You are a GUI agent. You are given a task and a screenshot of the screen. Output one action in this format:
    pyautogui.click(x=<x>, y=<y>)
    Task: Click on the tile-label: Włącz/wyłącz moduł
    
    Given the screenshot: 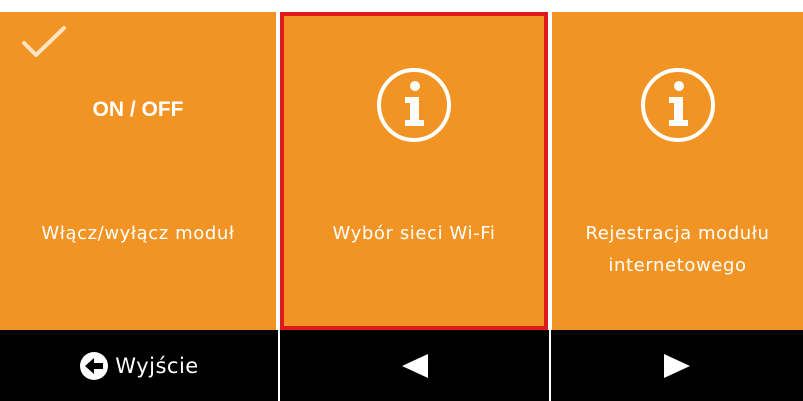 What is the action you would take?
    pyautogui.click(x=138, y=233)
    